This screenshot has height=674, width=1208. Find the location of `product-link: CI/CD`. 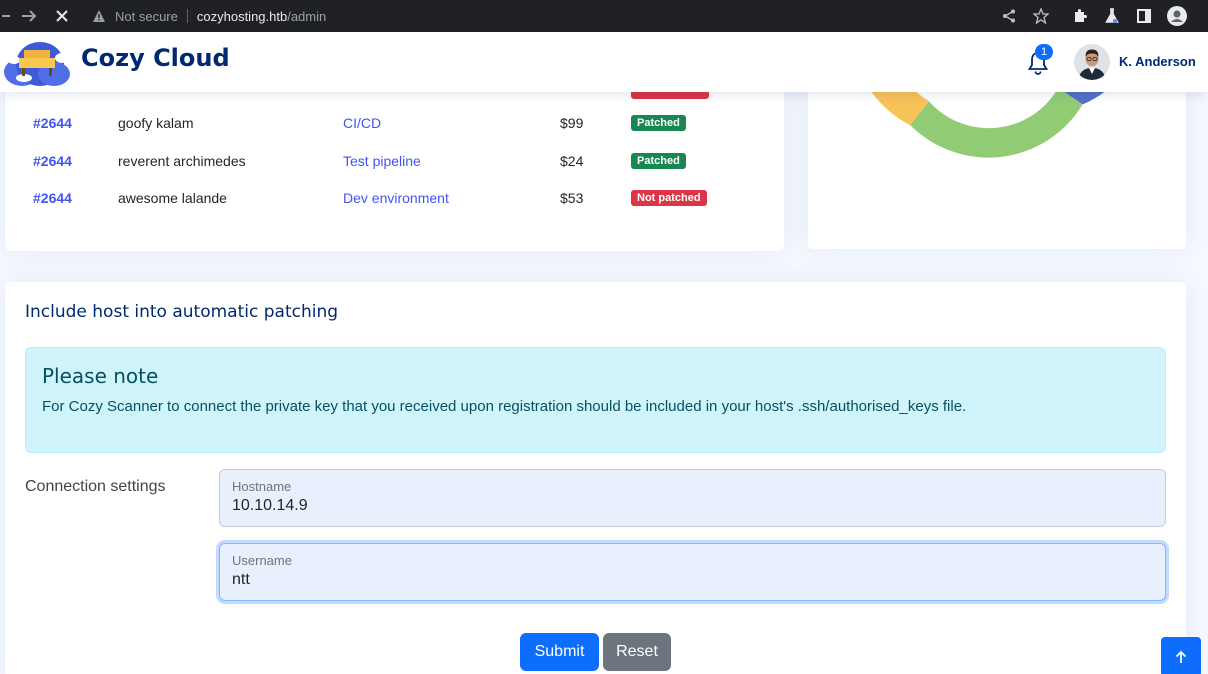

product-link: CI/CD is located at coordinates (362, 123).